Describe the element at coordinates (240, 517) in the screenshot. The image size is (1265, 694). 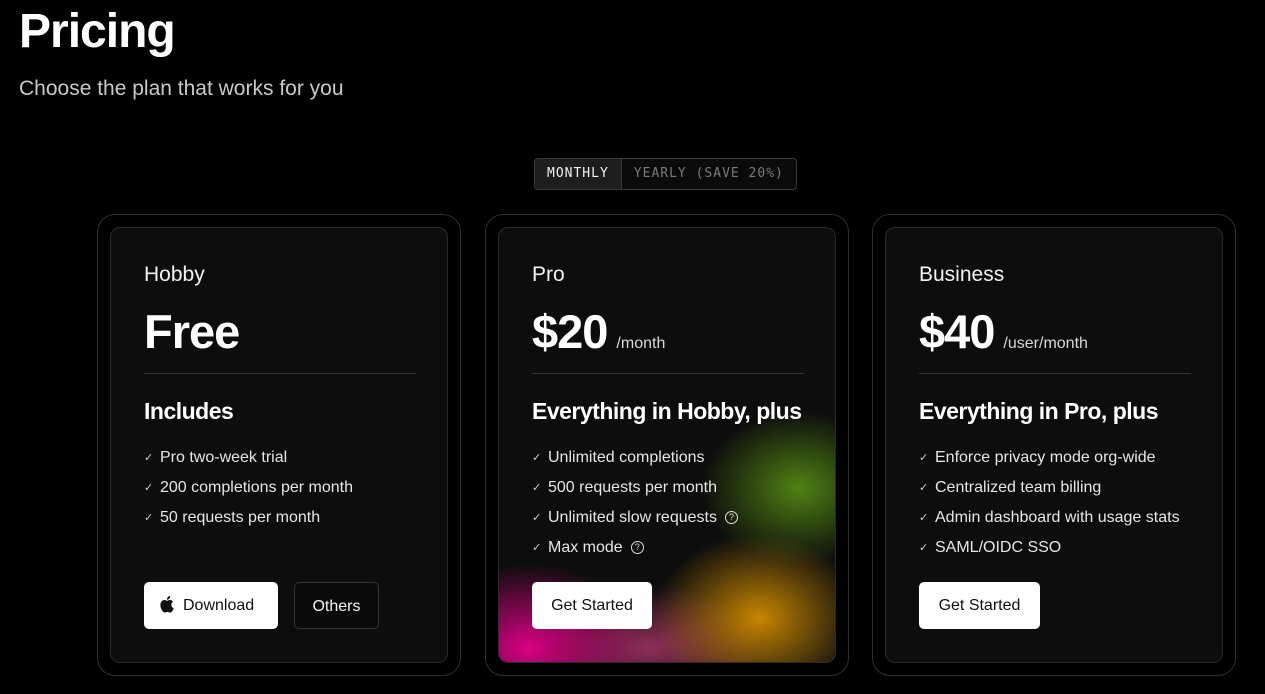
I see `feature-text: 50 requests per month` at that location.